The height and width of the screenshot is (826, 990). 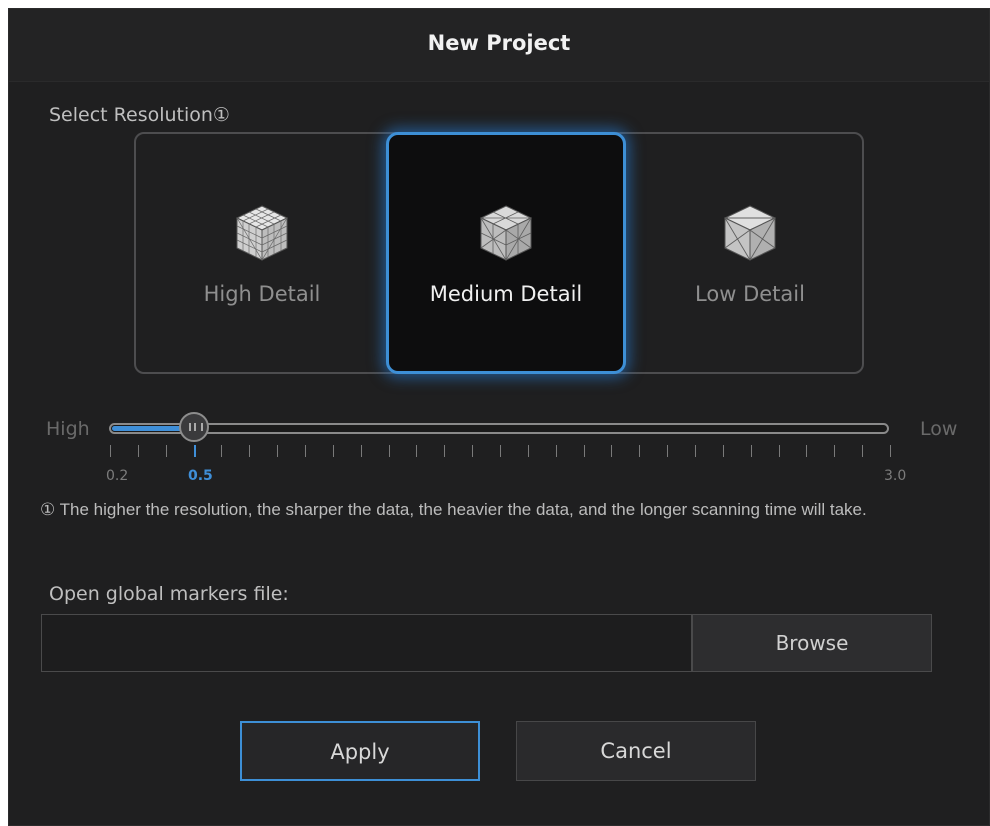 I want to click on resolution-option-low: Low Detail, so click(x=750, y=253).